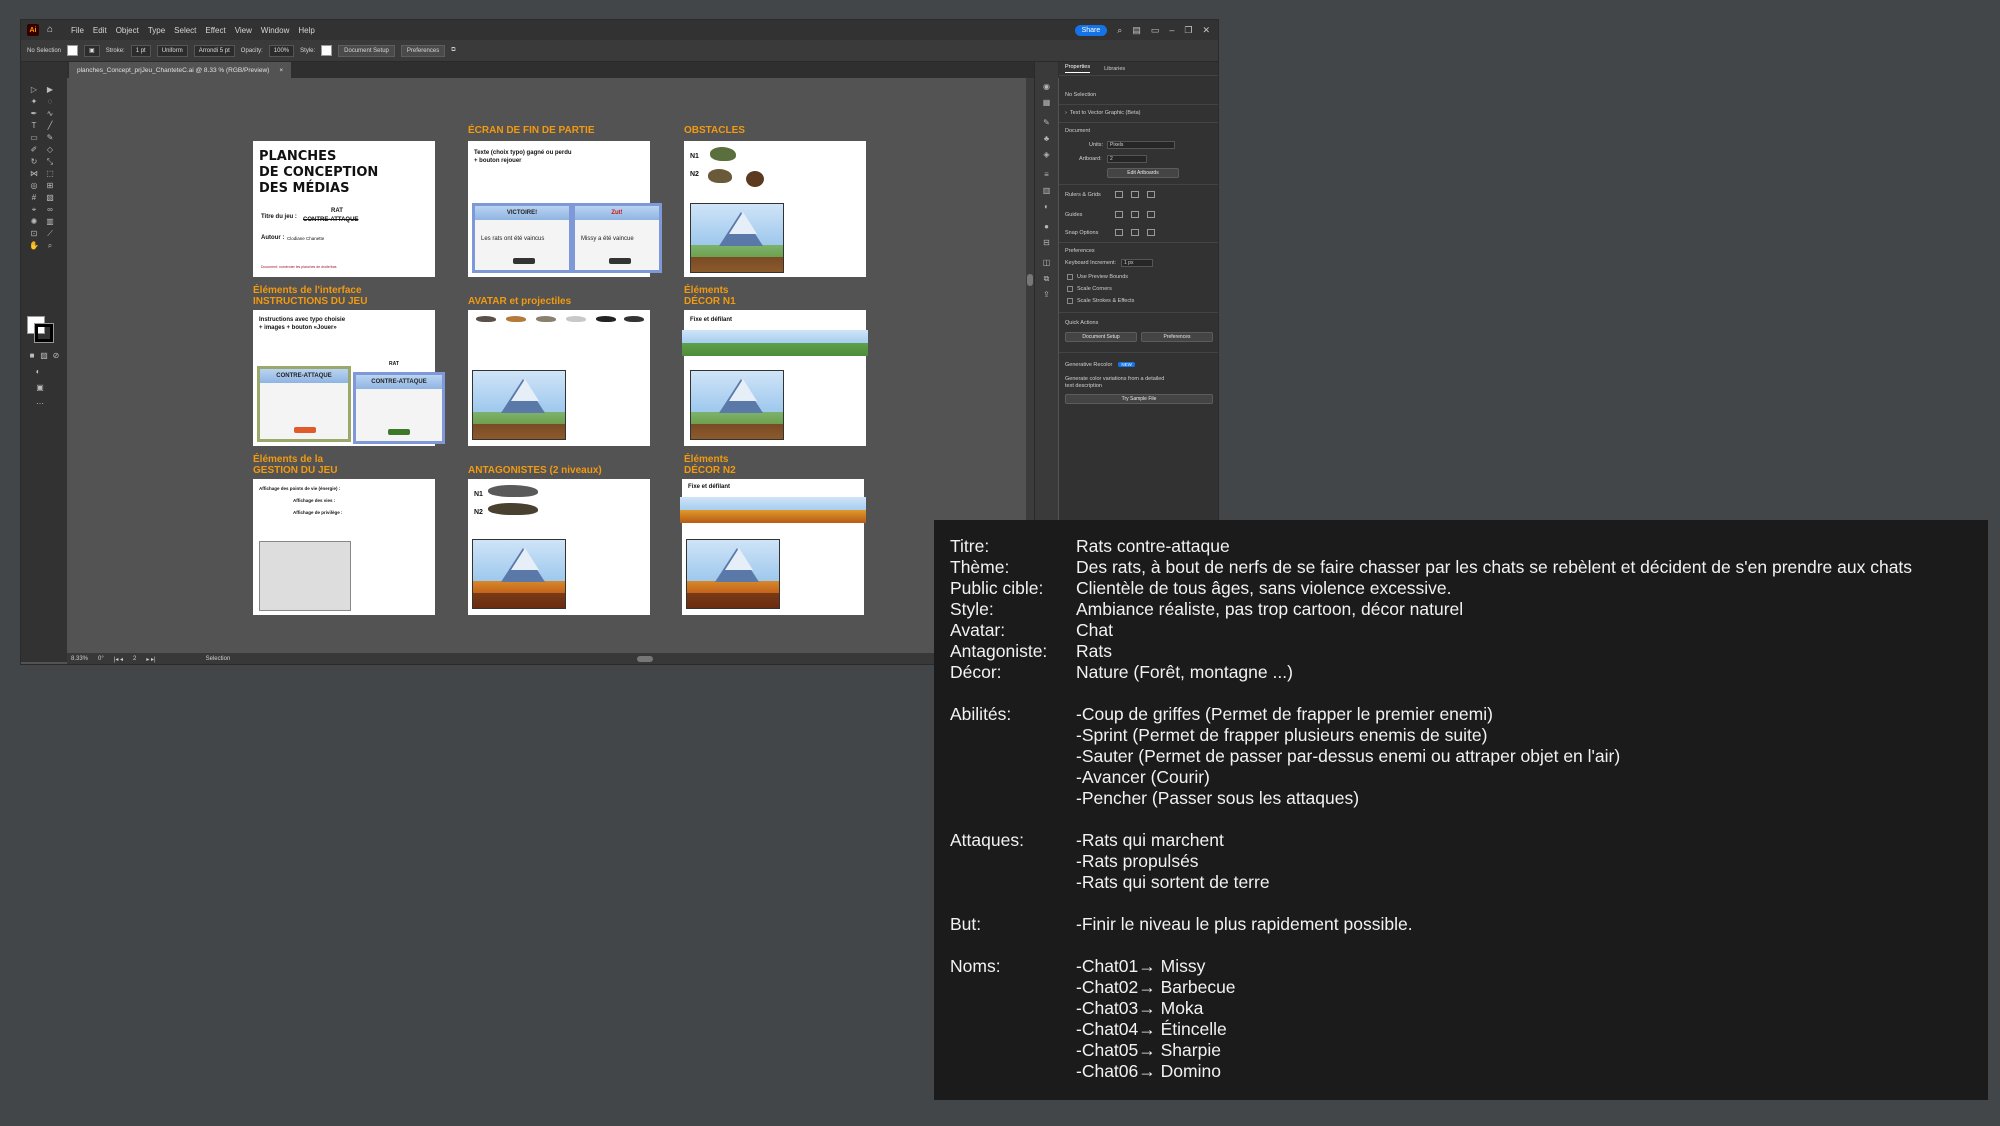 The height and width of the screenshot is (1126, 2000). I want to click on graph-tool-icon: ▥, so click(50, 222).